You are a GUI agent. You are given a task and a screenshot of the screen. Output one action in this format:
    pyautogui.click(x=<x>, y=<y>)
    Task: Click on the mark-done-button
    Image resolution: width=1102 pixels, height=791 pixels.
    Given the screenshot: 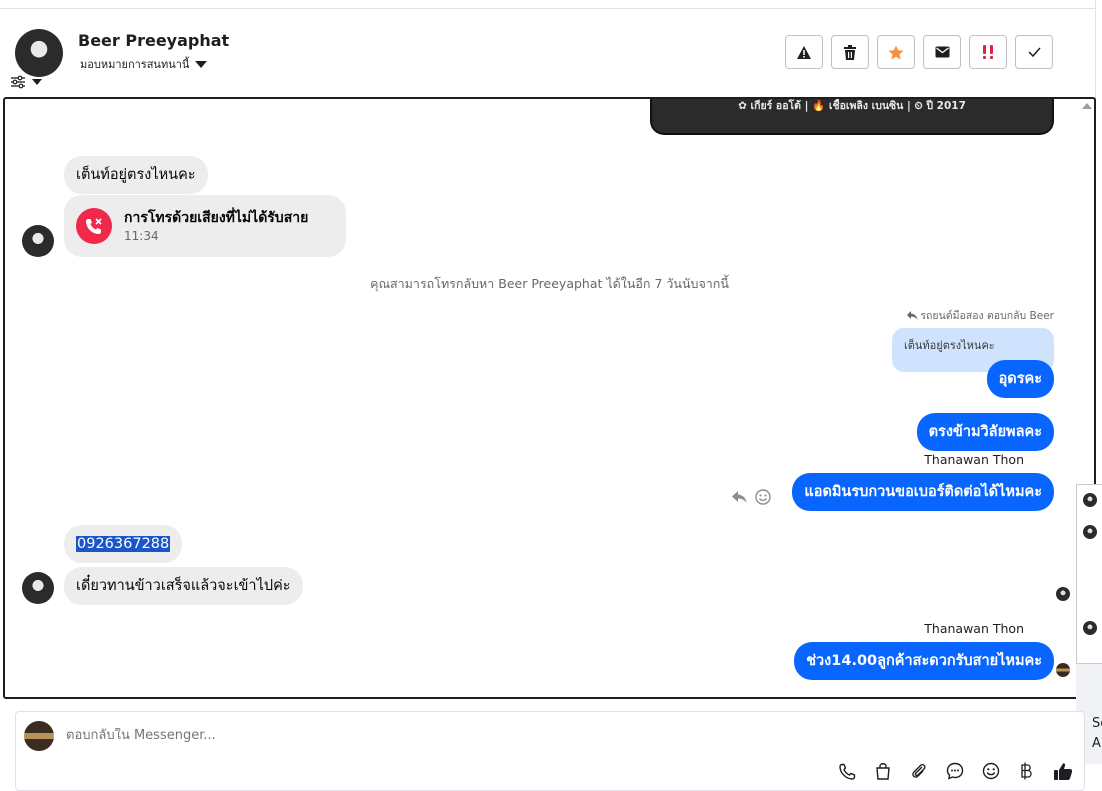 What is the action you would take?
    pyautogui.click(x=1034, y=52)
    